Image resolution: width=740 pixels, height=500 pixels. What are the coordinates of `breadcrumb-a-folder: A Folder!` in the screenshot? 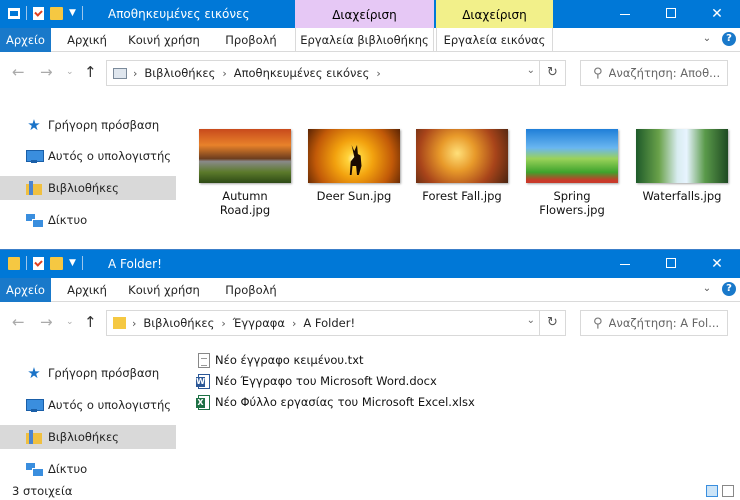 It's located at (329, 323).